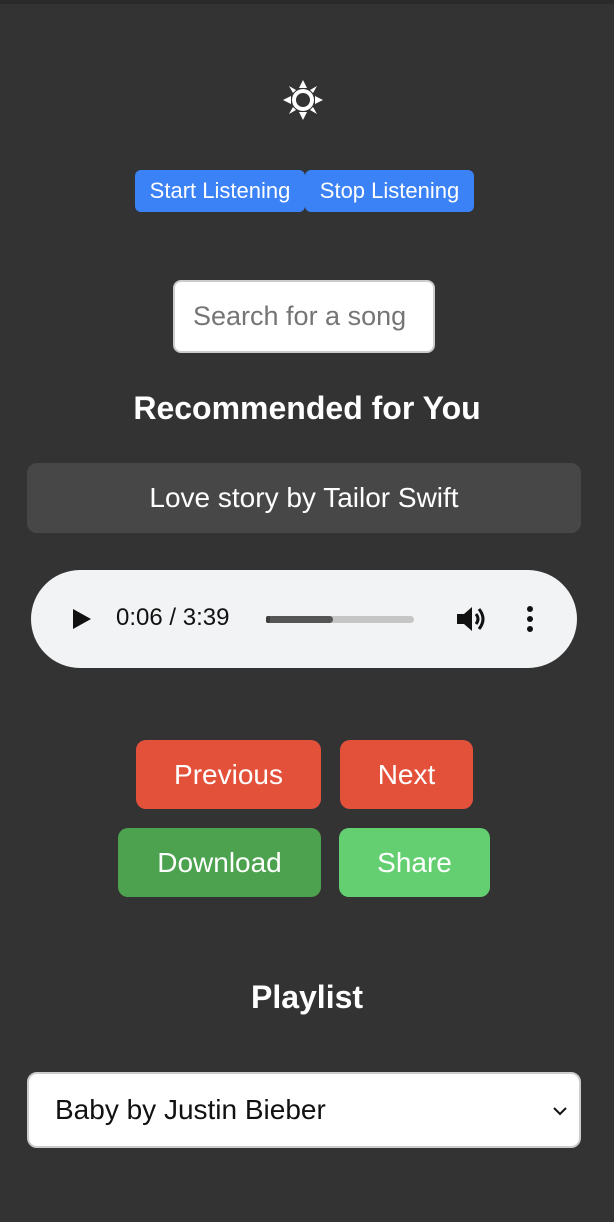 This screenshot has width=614, height=1222. I want to click on volume-icon, so click(471, 619).